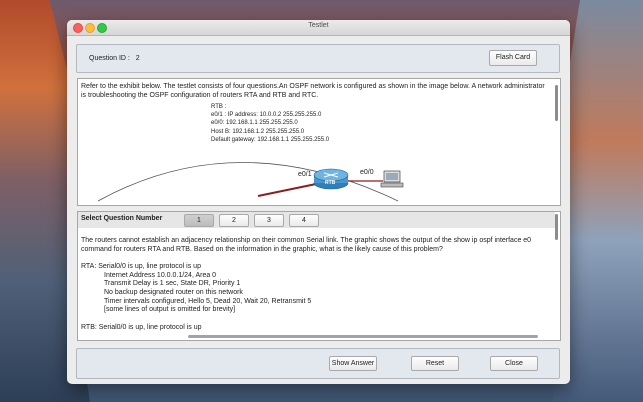 This screenshot has width=643, height=402. I want to click on rta-detail-line: Internet Address 10.0.0.1/24, Area 0, so click(160, 275).